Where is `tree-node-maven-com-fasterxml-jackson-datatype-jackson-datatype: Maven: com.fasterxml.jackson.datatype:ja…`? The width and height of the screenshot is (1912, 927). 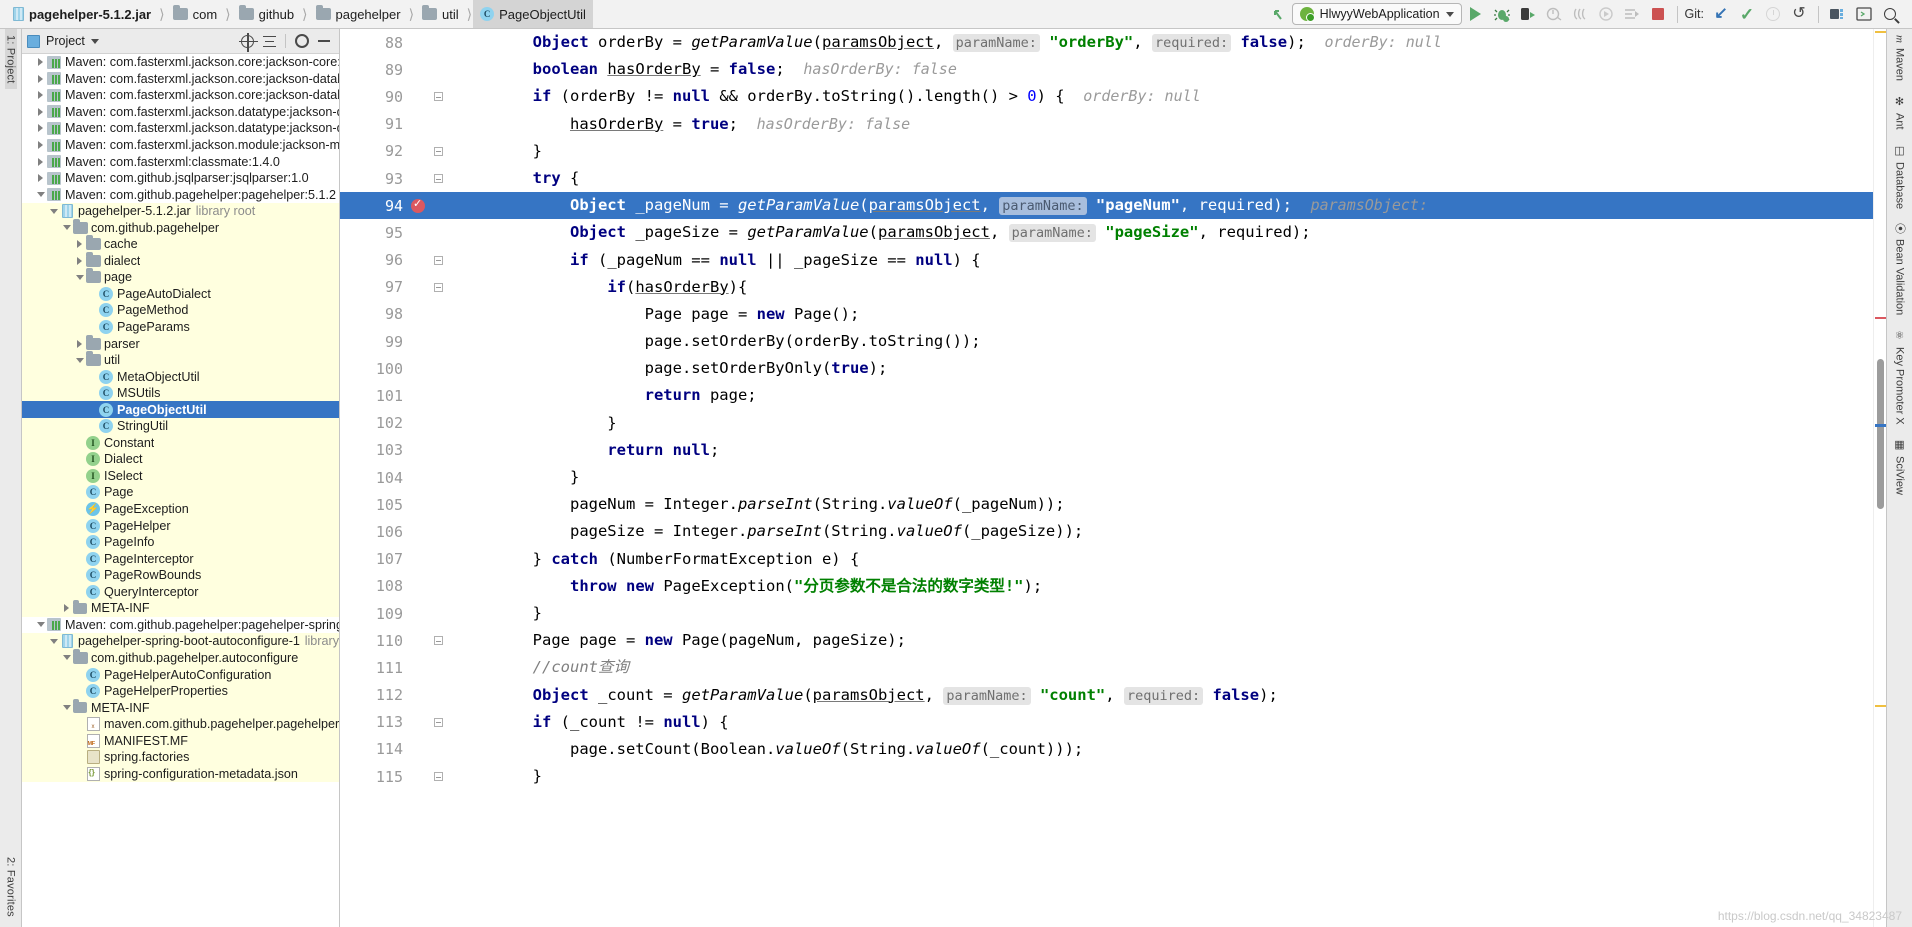
tree-node-maven-com-fasterxml-jackson-datatype-jackson-datatype: Maven: com.fasterxml.jackson.datatype:ja… is located at coordinates (180, 112).